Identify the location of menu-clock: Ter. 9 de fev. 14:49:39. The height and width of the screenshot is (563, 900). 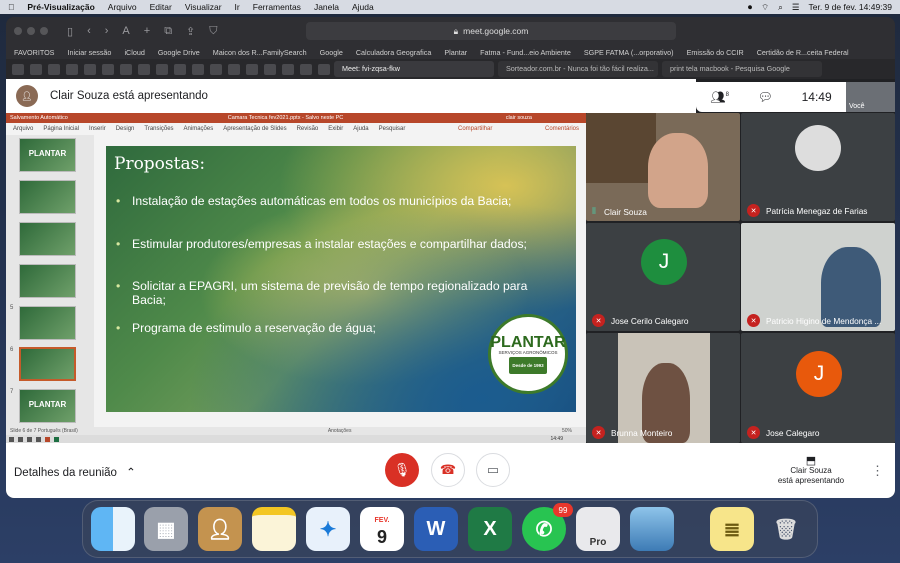
(851, 7).